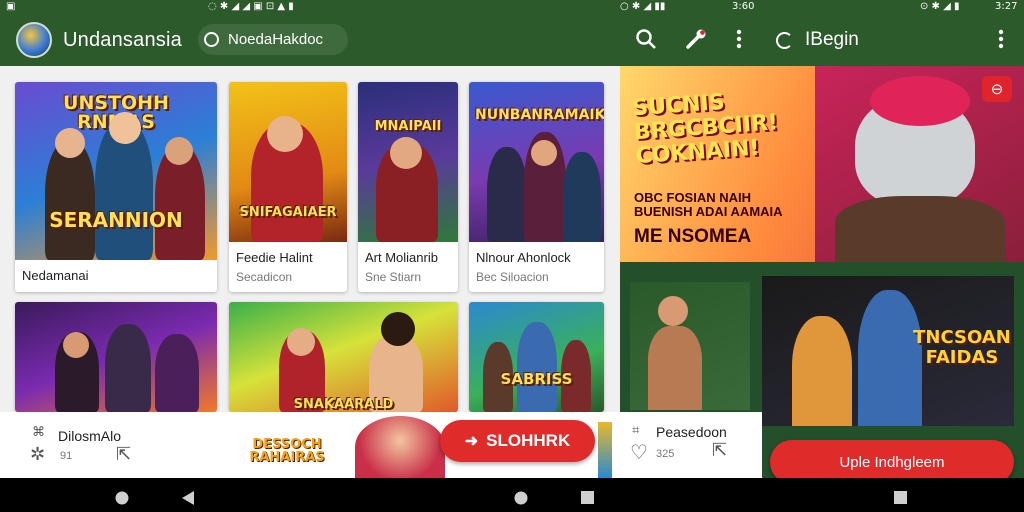 The image size is (1024, 512). I want to click on character-avatar, so click(400, 447).